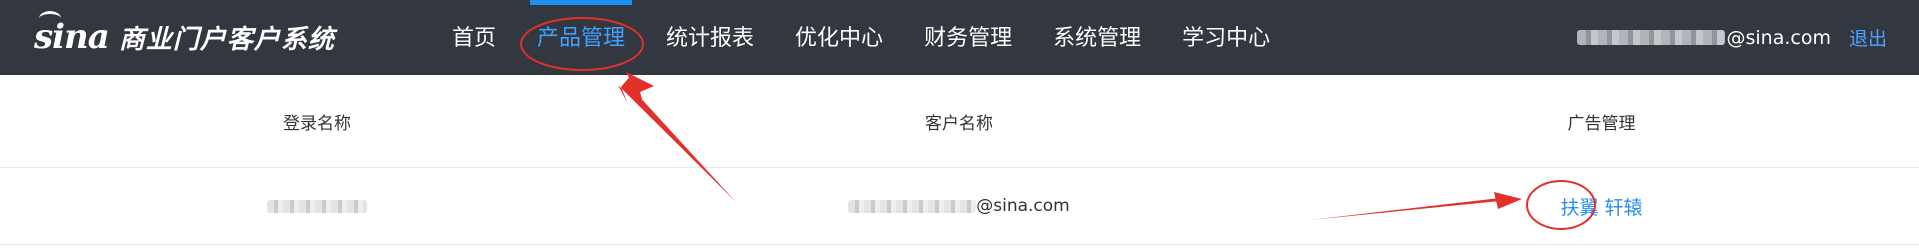 The image size is (1919, 252). Describe the element at coordinates (582, 44) in the screenshot. I see `annotation-circle-nav` at that location.